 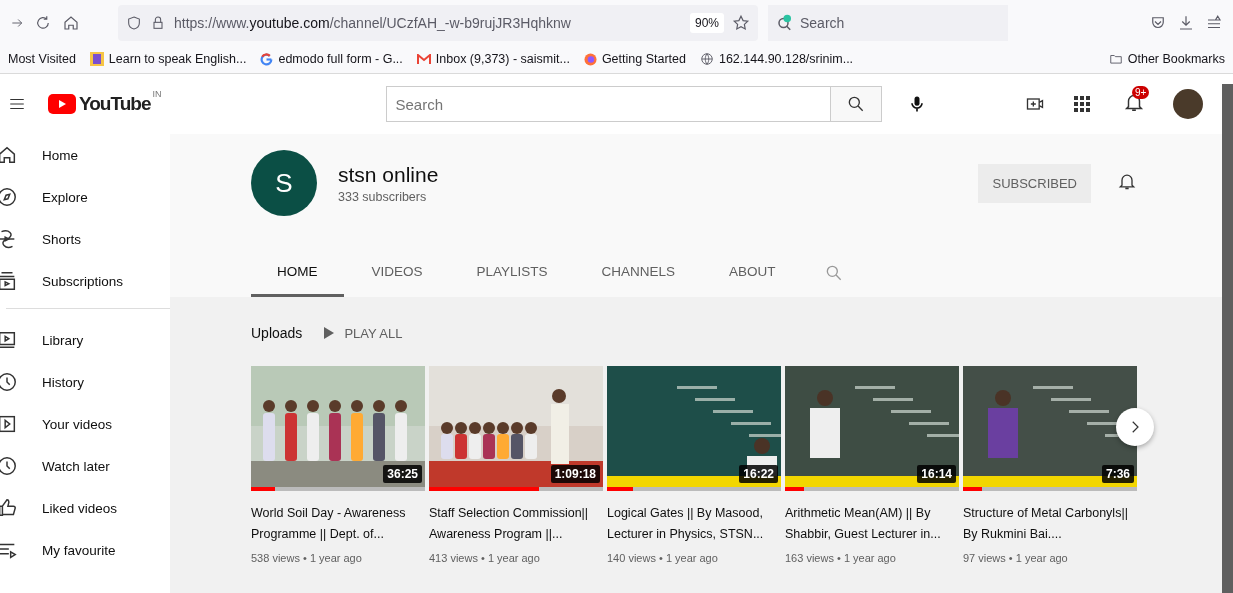 What do you see at coordinates (752, 273) in the screenshot?
I see `channel-tab: ABOUT` at bounding box center [752, 273].